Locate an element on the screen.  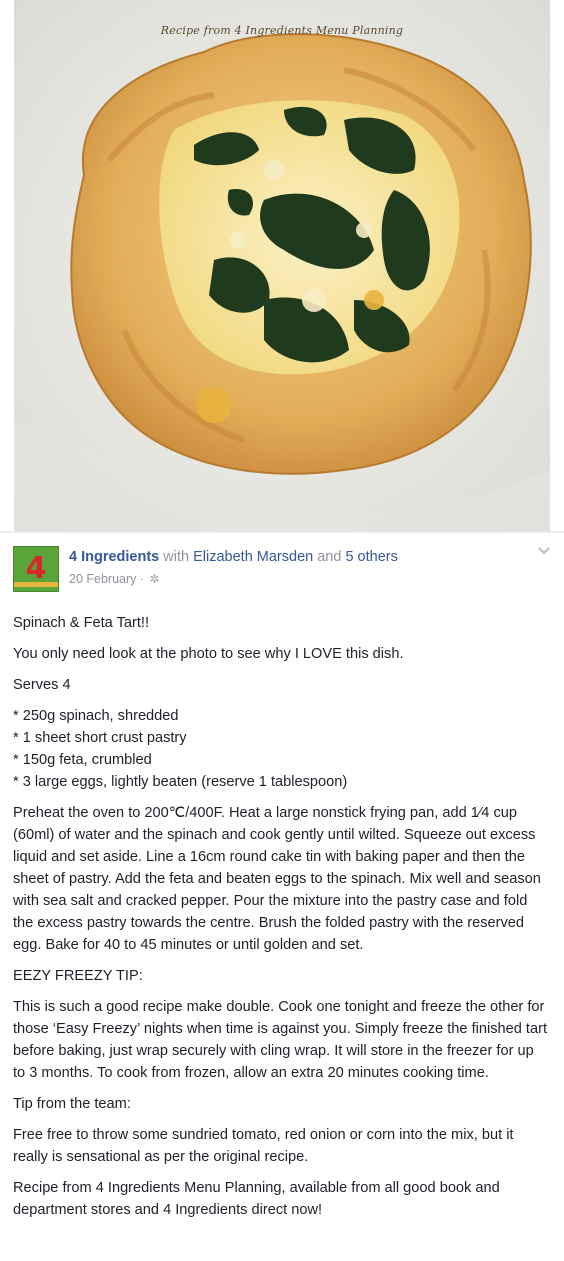
ingredient-item: * 150g feta, crumbled is located at coordinates (82, 760).